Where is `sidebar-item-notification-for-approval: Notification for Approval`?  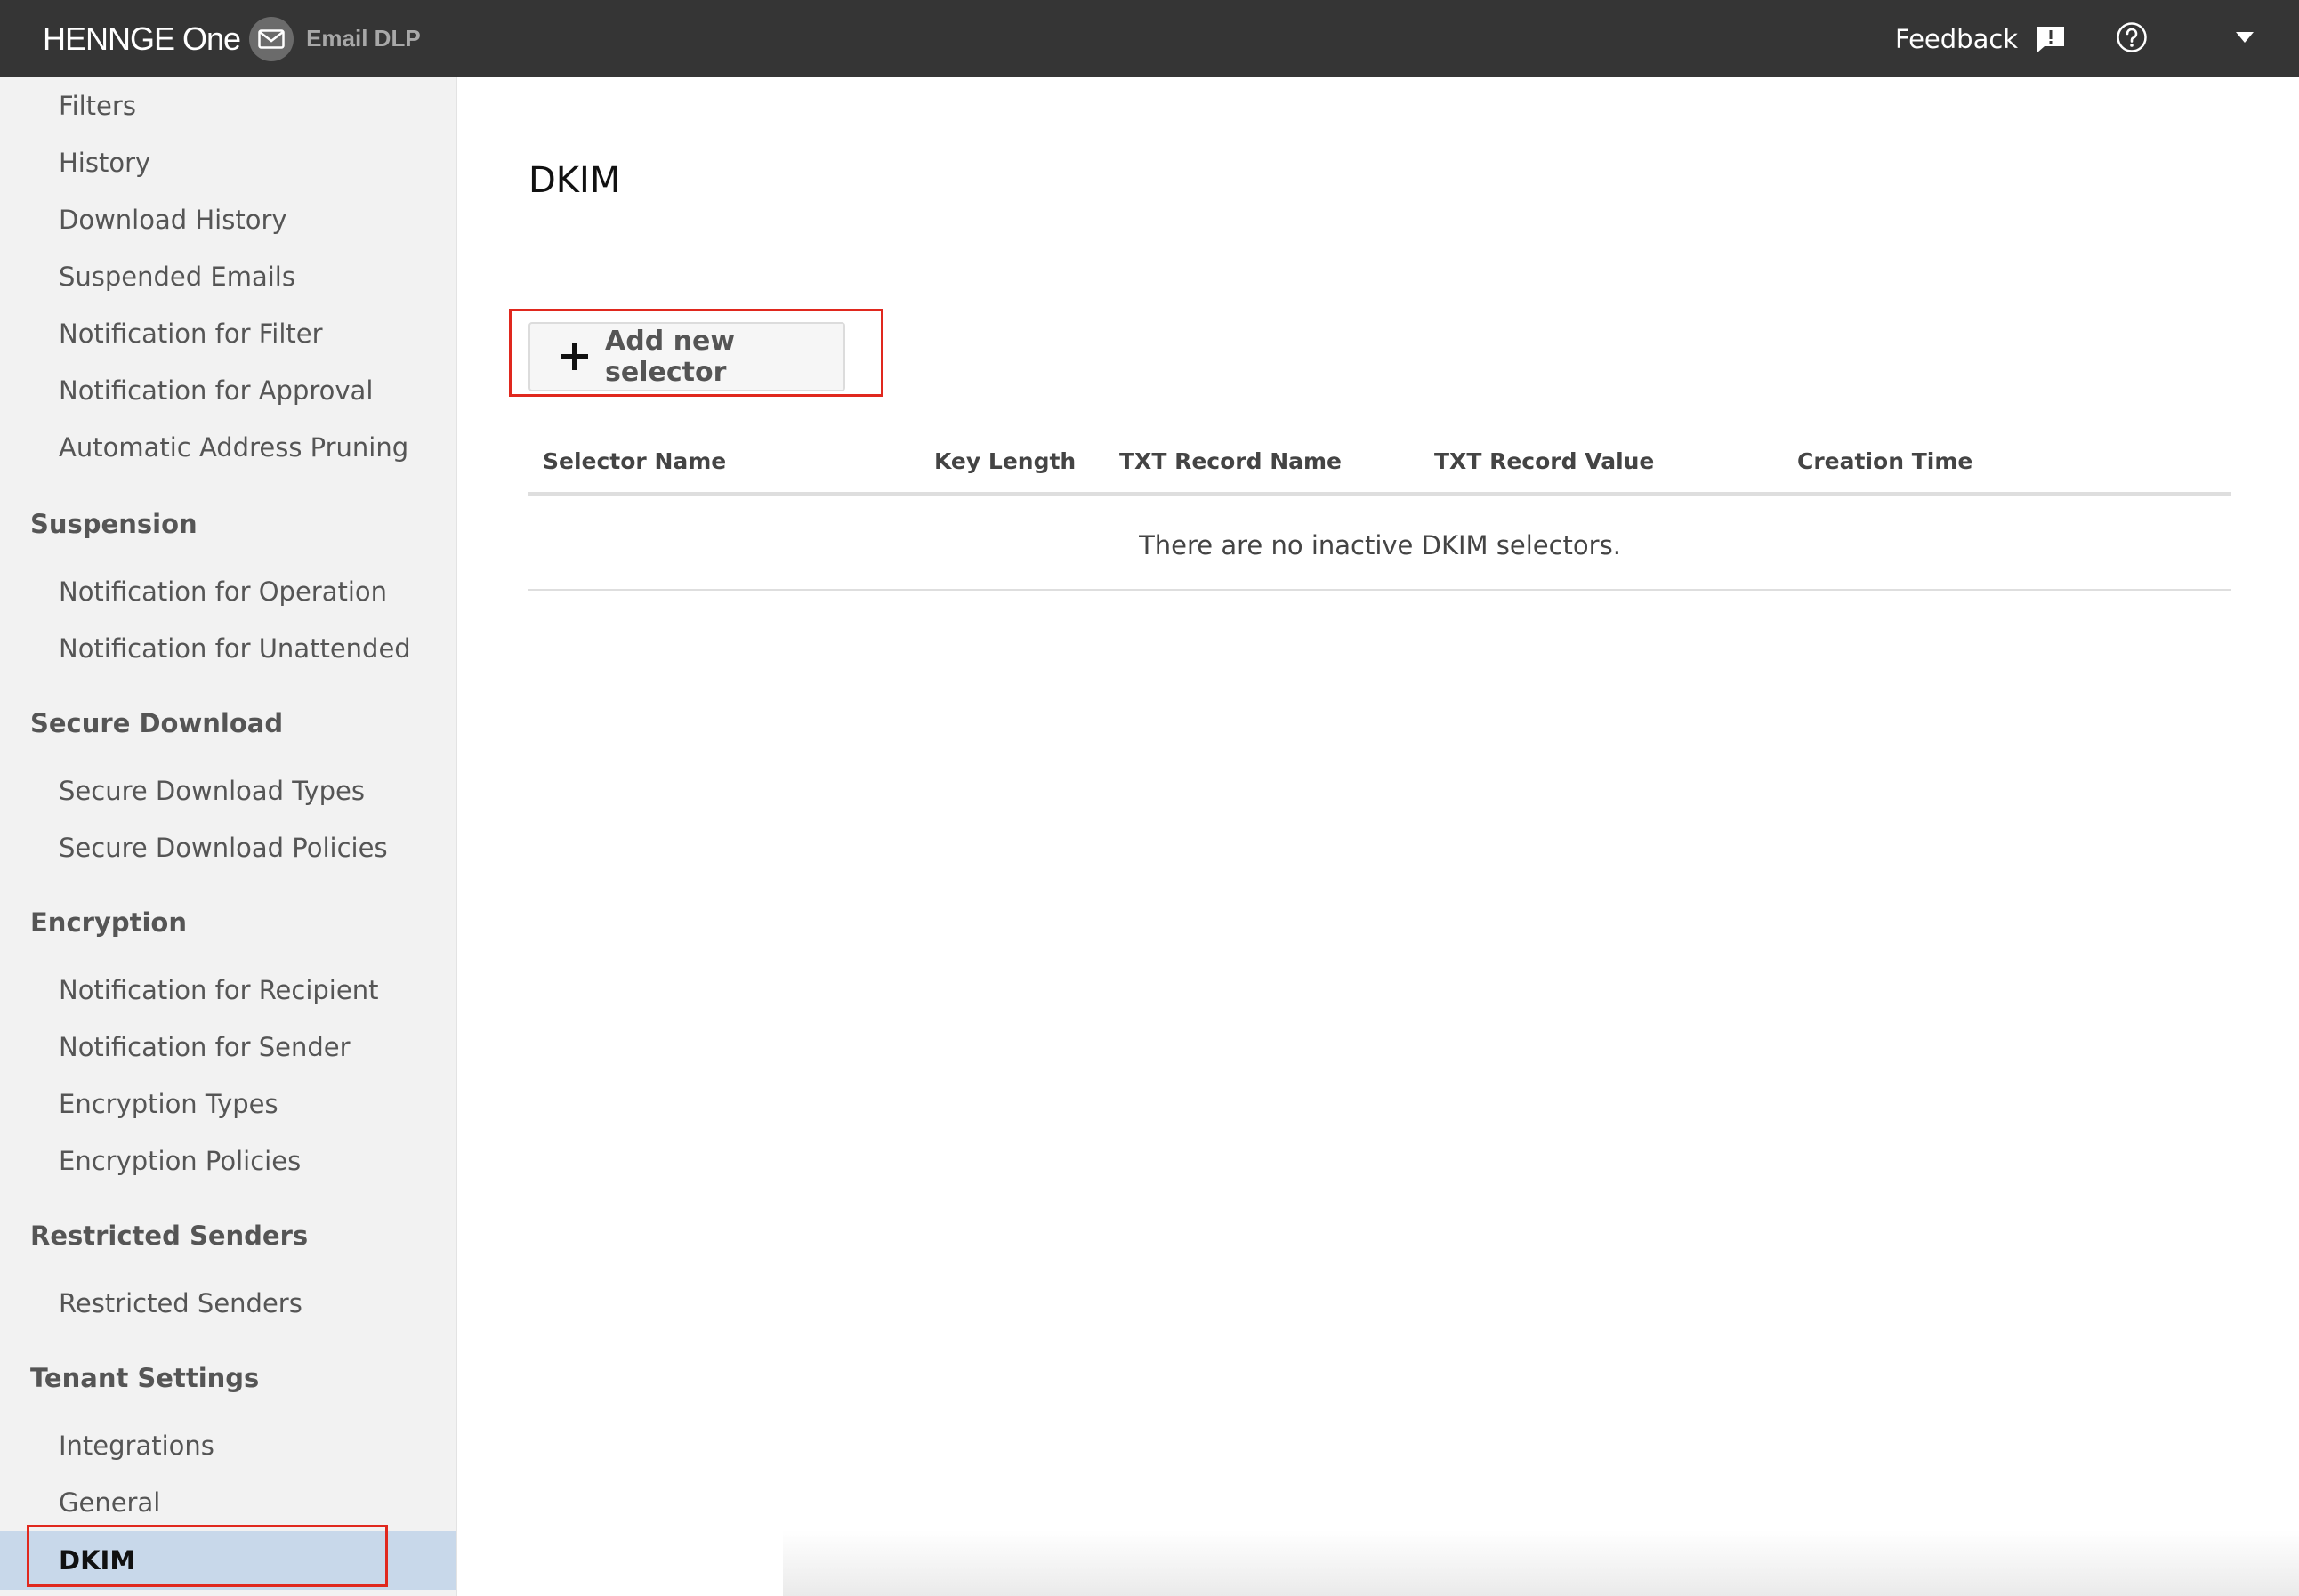 sidebar-item-notification-for-approval: Notification for Approval is located at coordinates (228, 390).